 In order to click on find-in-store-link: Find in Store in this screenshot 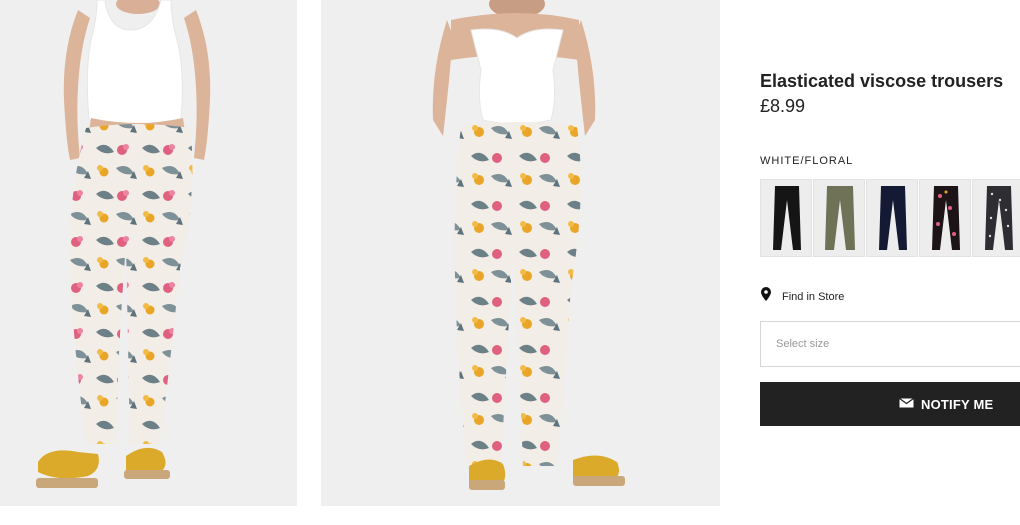, I will do `click(802, 296)`.